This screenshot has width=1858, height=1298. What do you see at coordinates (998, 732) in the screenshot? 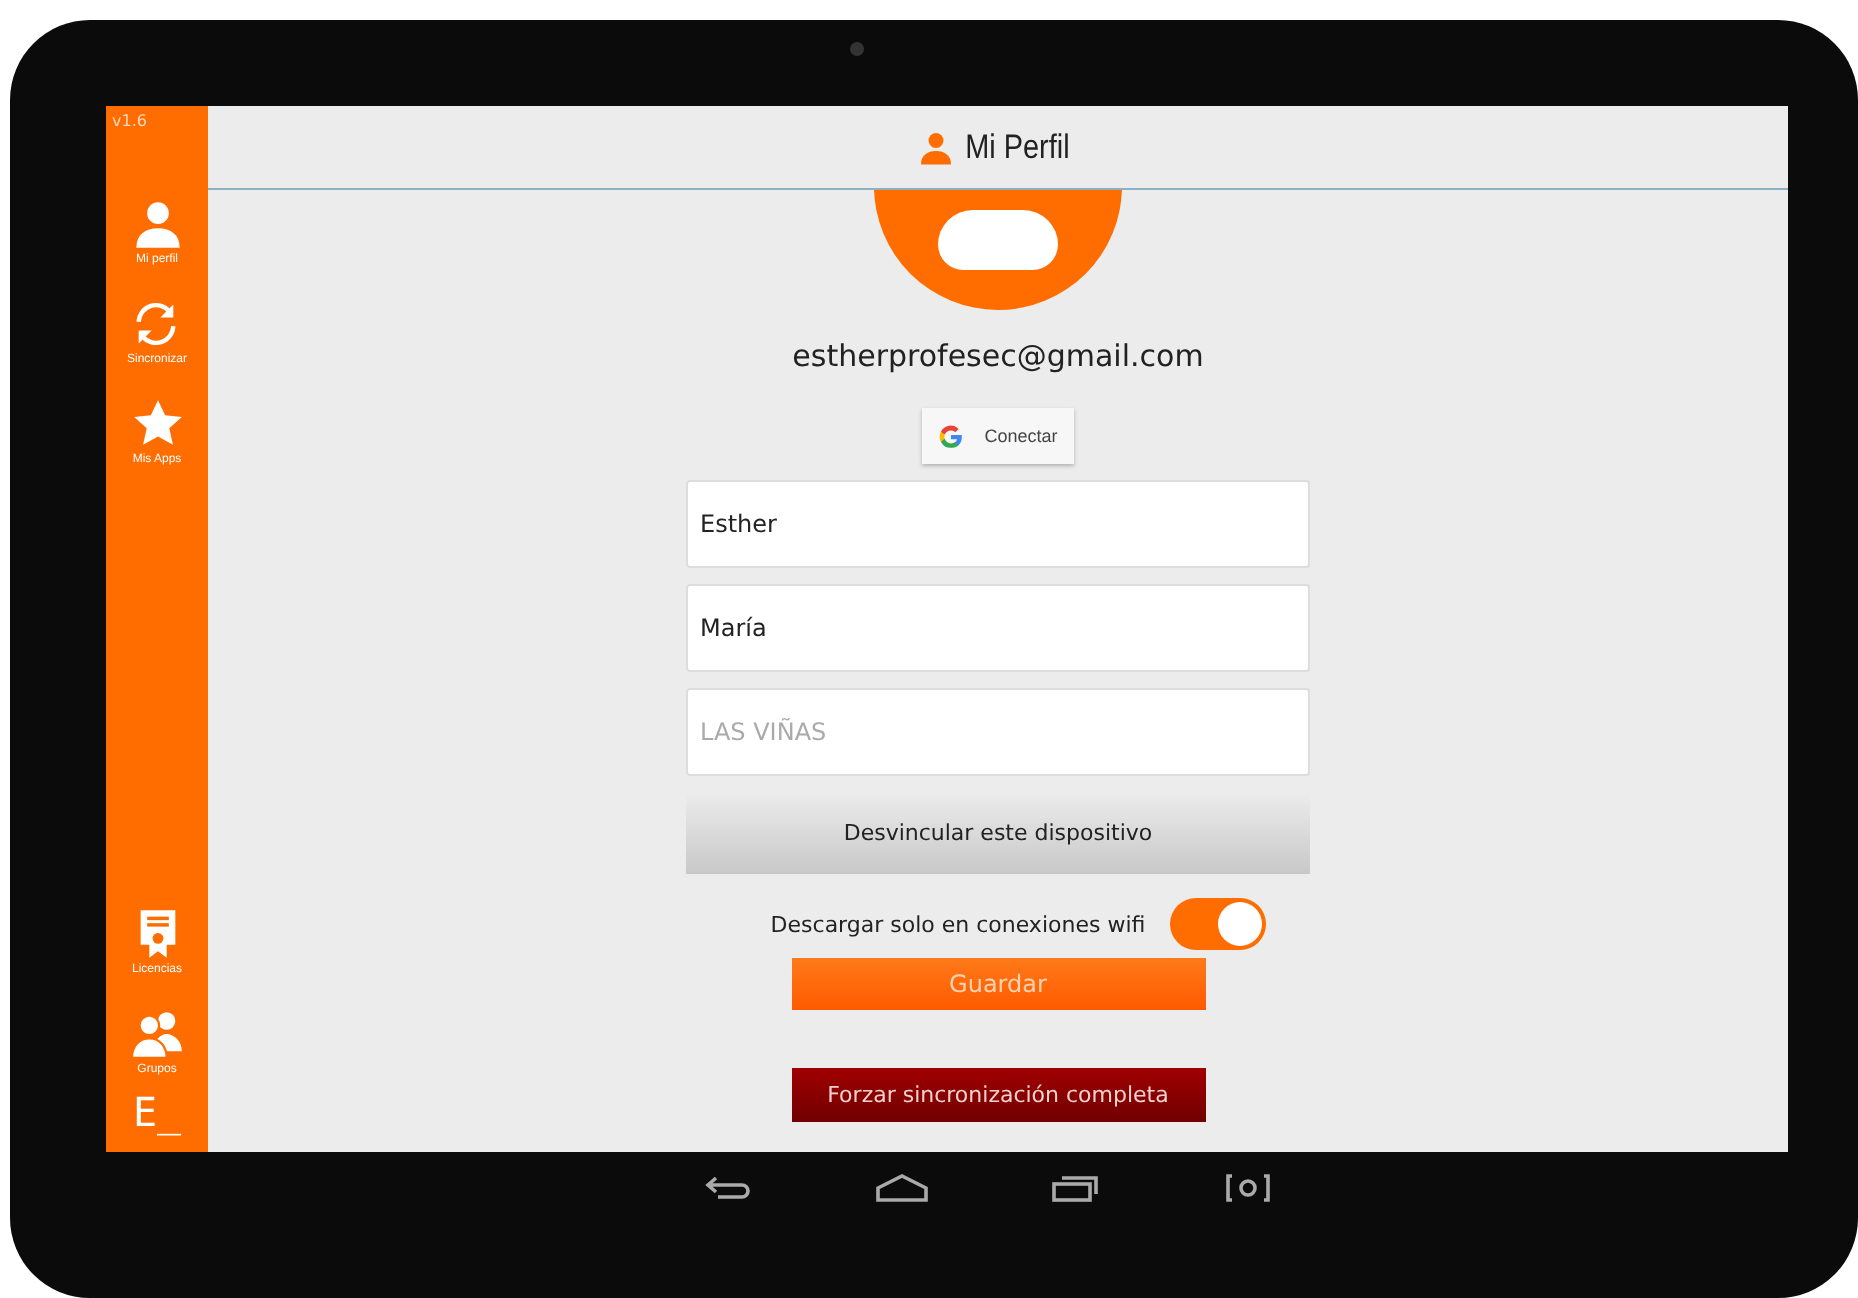
I see `text-field: LAS VIÑAS` at bounding box center [998, 732].